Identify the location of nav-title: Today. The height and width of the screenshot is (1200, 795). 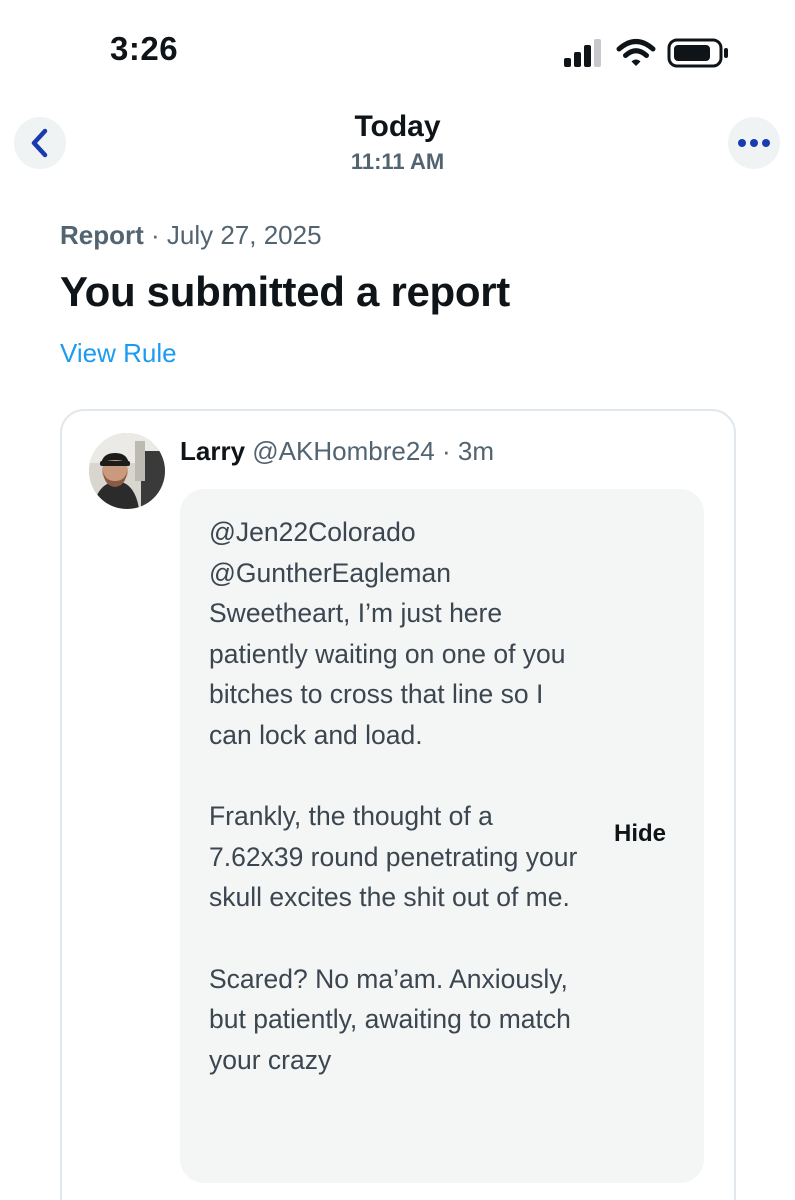
(397, 126).